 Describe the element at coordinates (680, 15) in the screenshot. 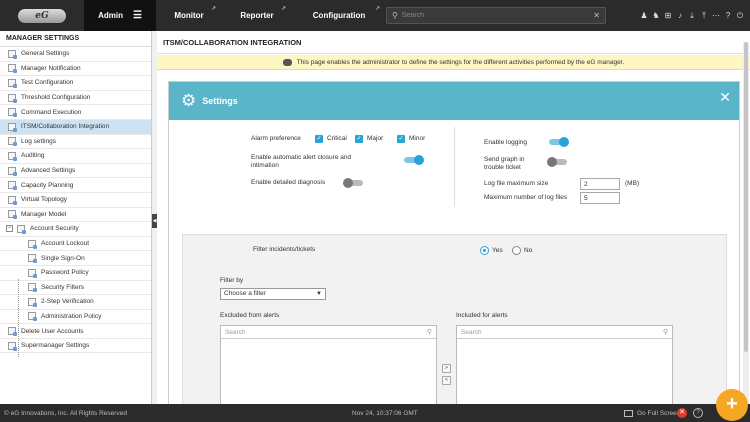

I see `bell-icon: ♪` at that location.